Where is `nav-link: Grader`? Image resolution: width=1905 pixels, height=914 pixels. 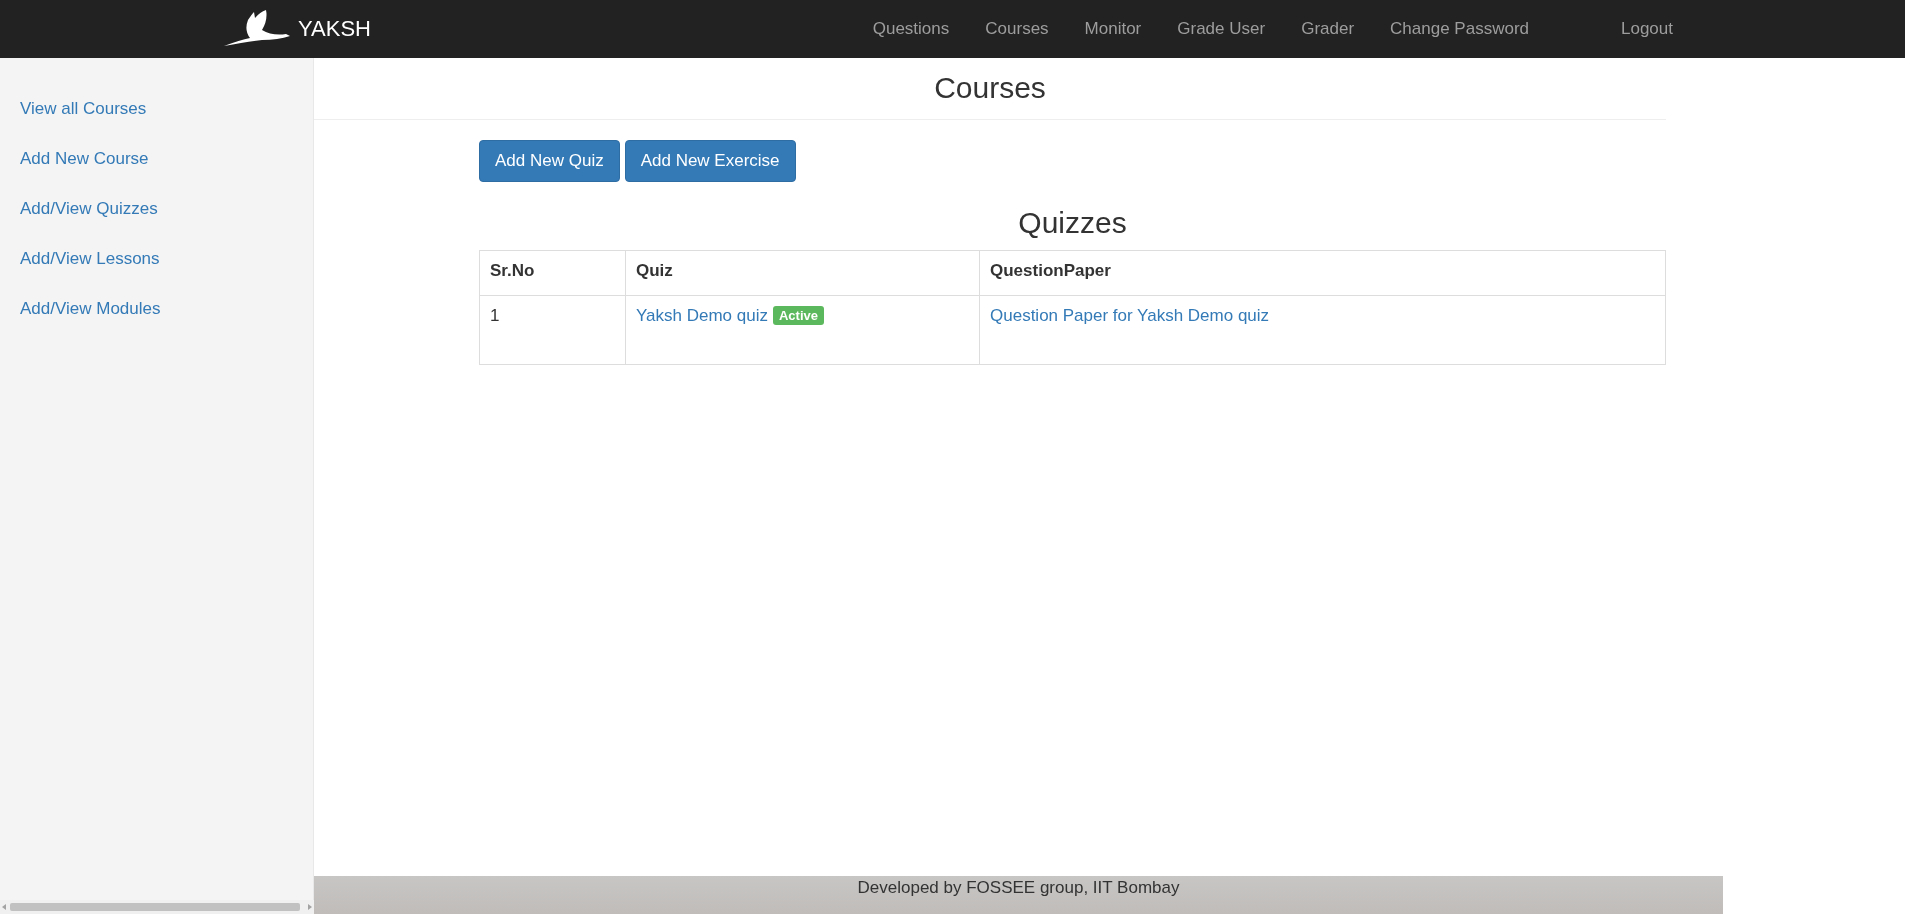 nav-link: Grader is located at coordinates (1328, 29).